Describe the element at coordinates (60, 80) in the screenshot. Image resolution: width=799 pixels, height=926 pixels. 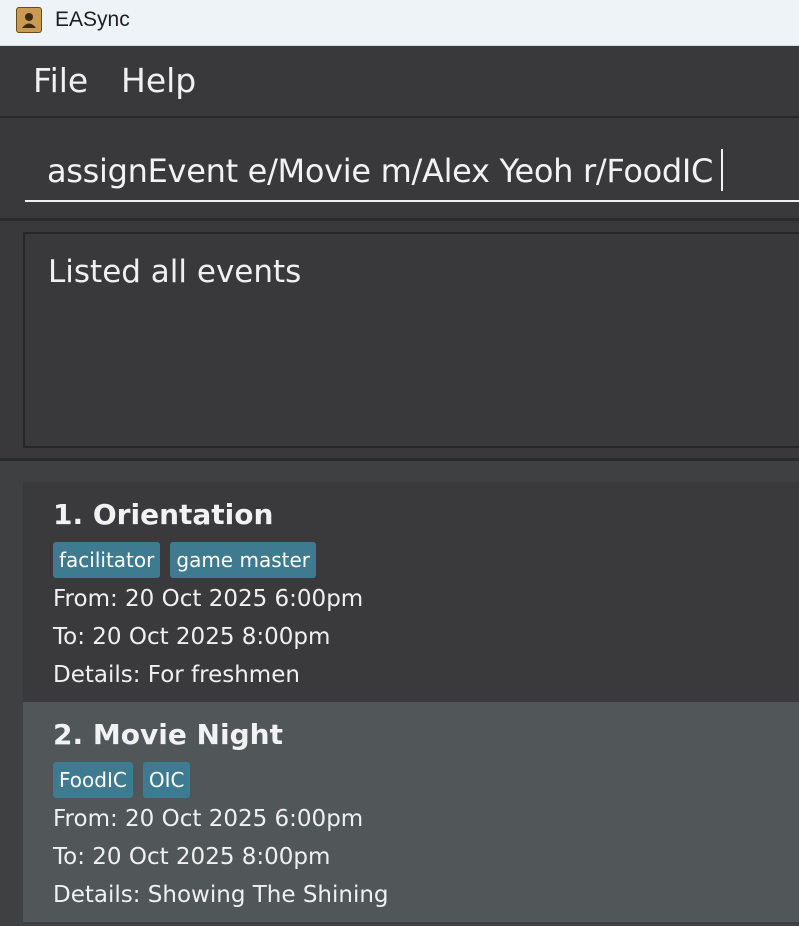
I see `menu-file: File` at that location.